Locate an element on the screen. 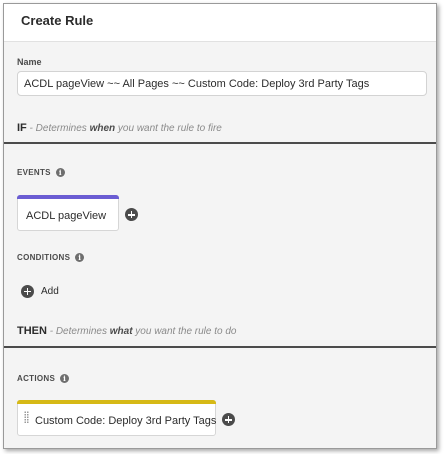 This screenshot has height=454, width=446. event-card-accent is located at coordinates (68, 197).